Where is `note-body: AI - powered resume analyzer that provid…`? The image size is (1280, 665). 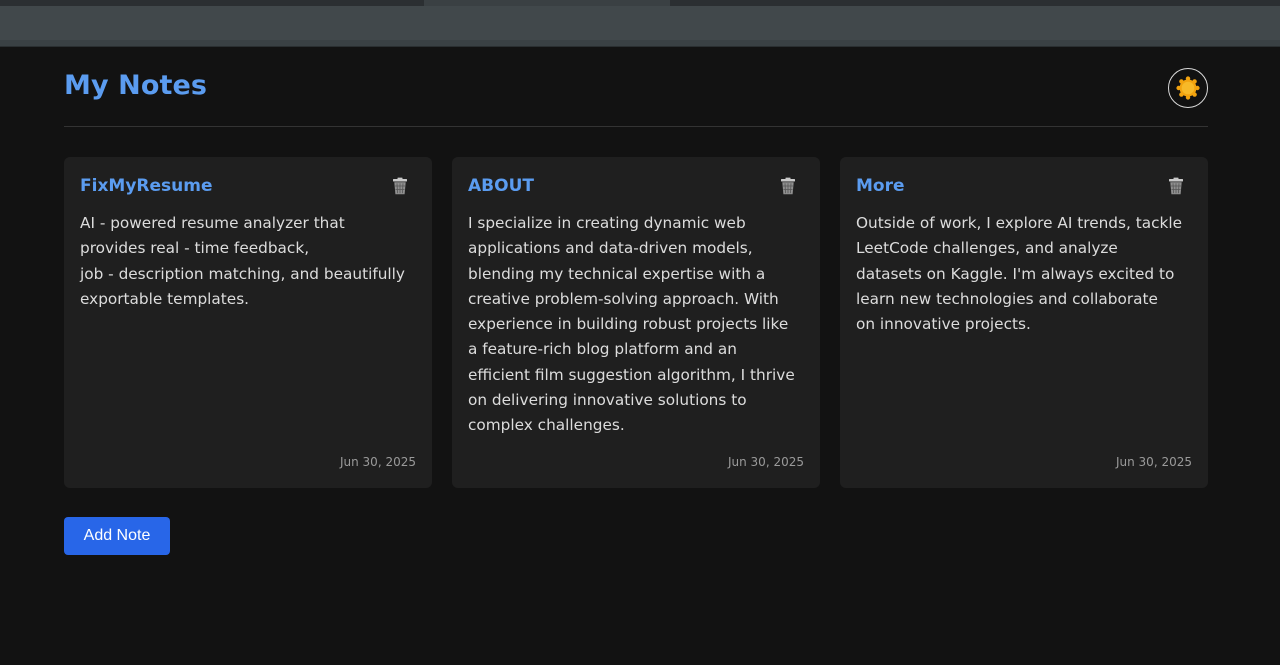
note-body: AI - powered resume analyzer that provid… is located at coordinates (242, 261).